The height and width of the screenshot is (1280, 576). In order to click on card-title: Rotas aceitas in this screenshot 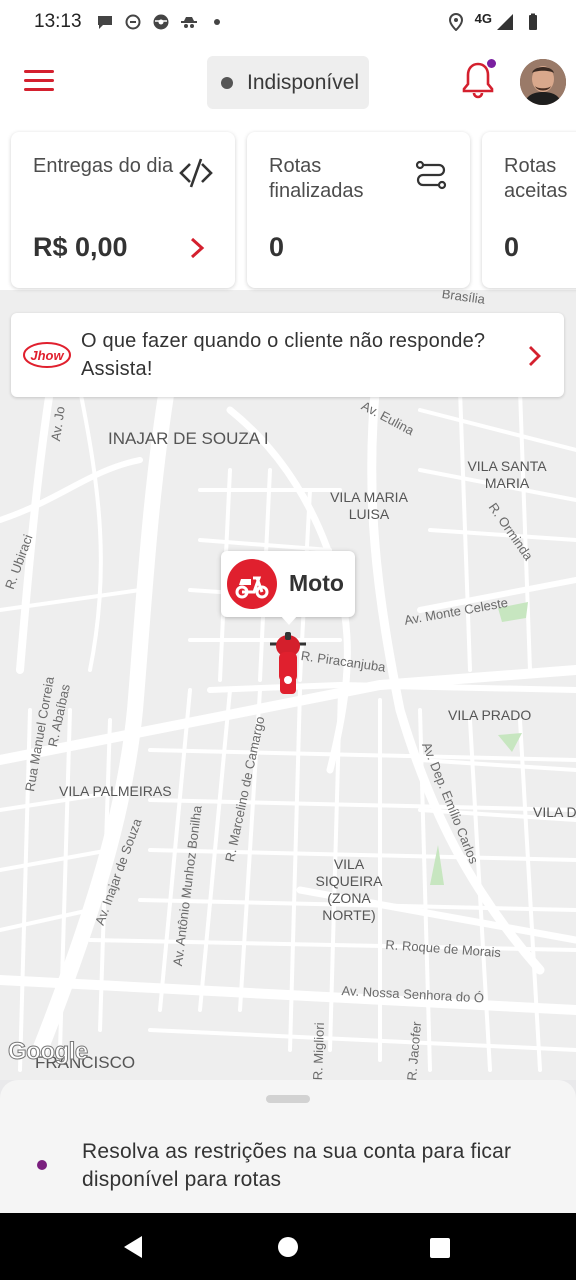, I will do `click(536, 178)`.